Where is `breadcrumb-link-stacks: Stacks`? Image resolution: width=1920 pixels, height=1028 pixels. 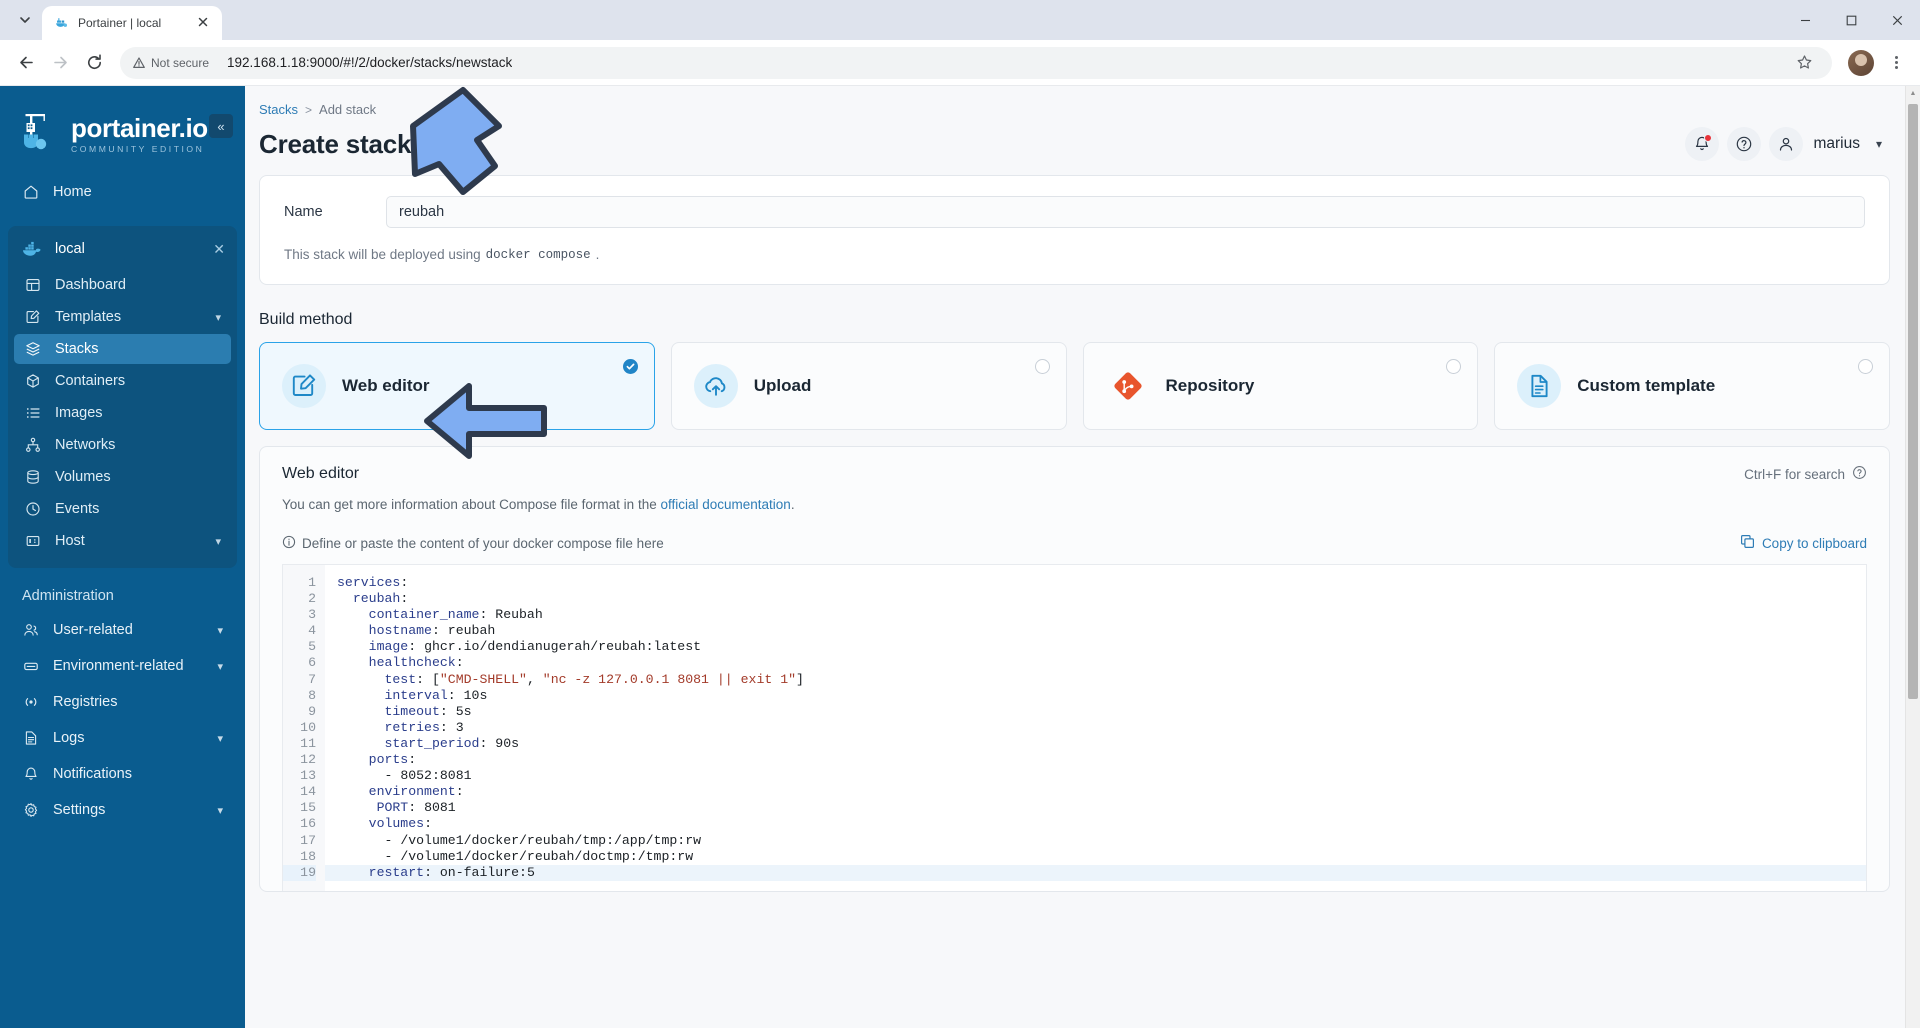 breadcrumb-link-stacks: Stacks is located at coordinates (278, 109).